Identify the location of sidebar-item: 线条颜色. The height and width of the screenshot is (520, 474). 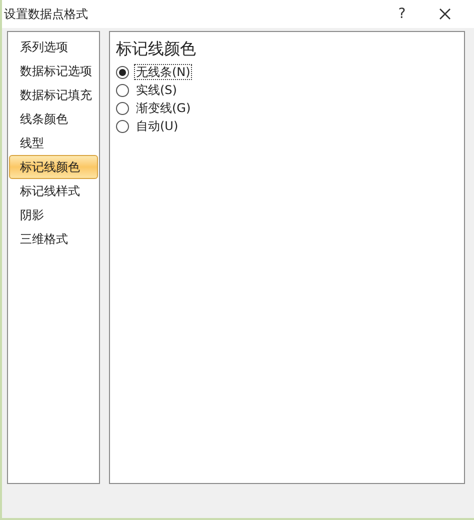
(53, 119).